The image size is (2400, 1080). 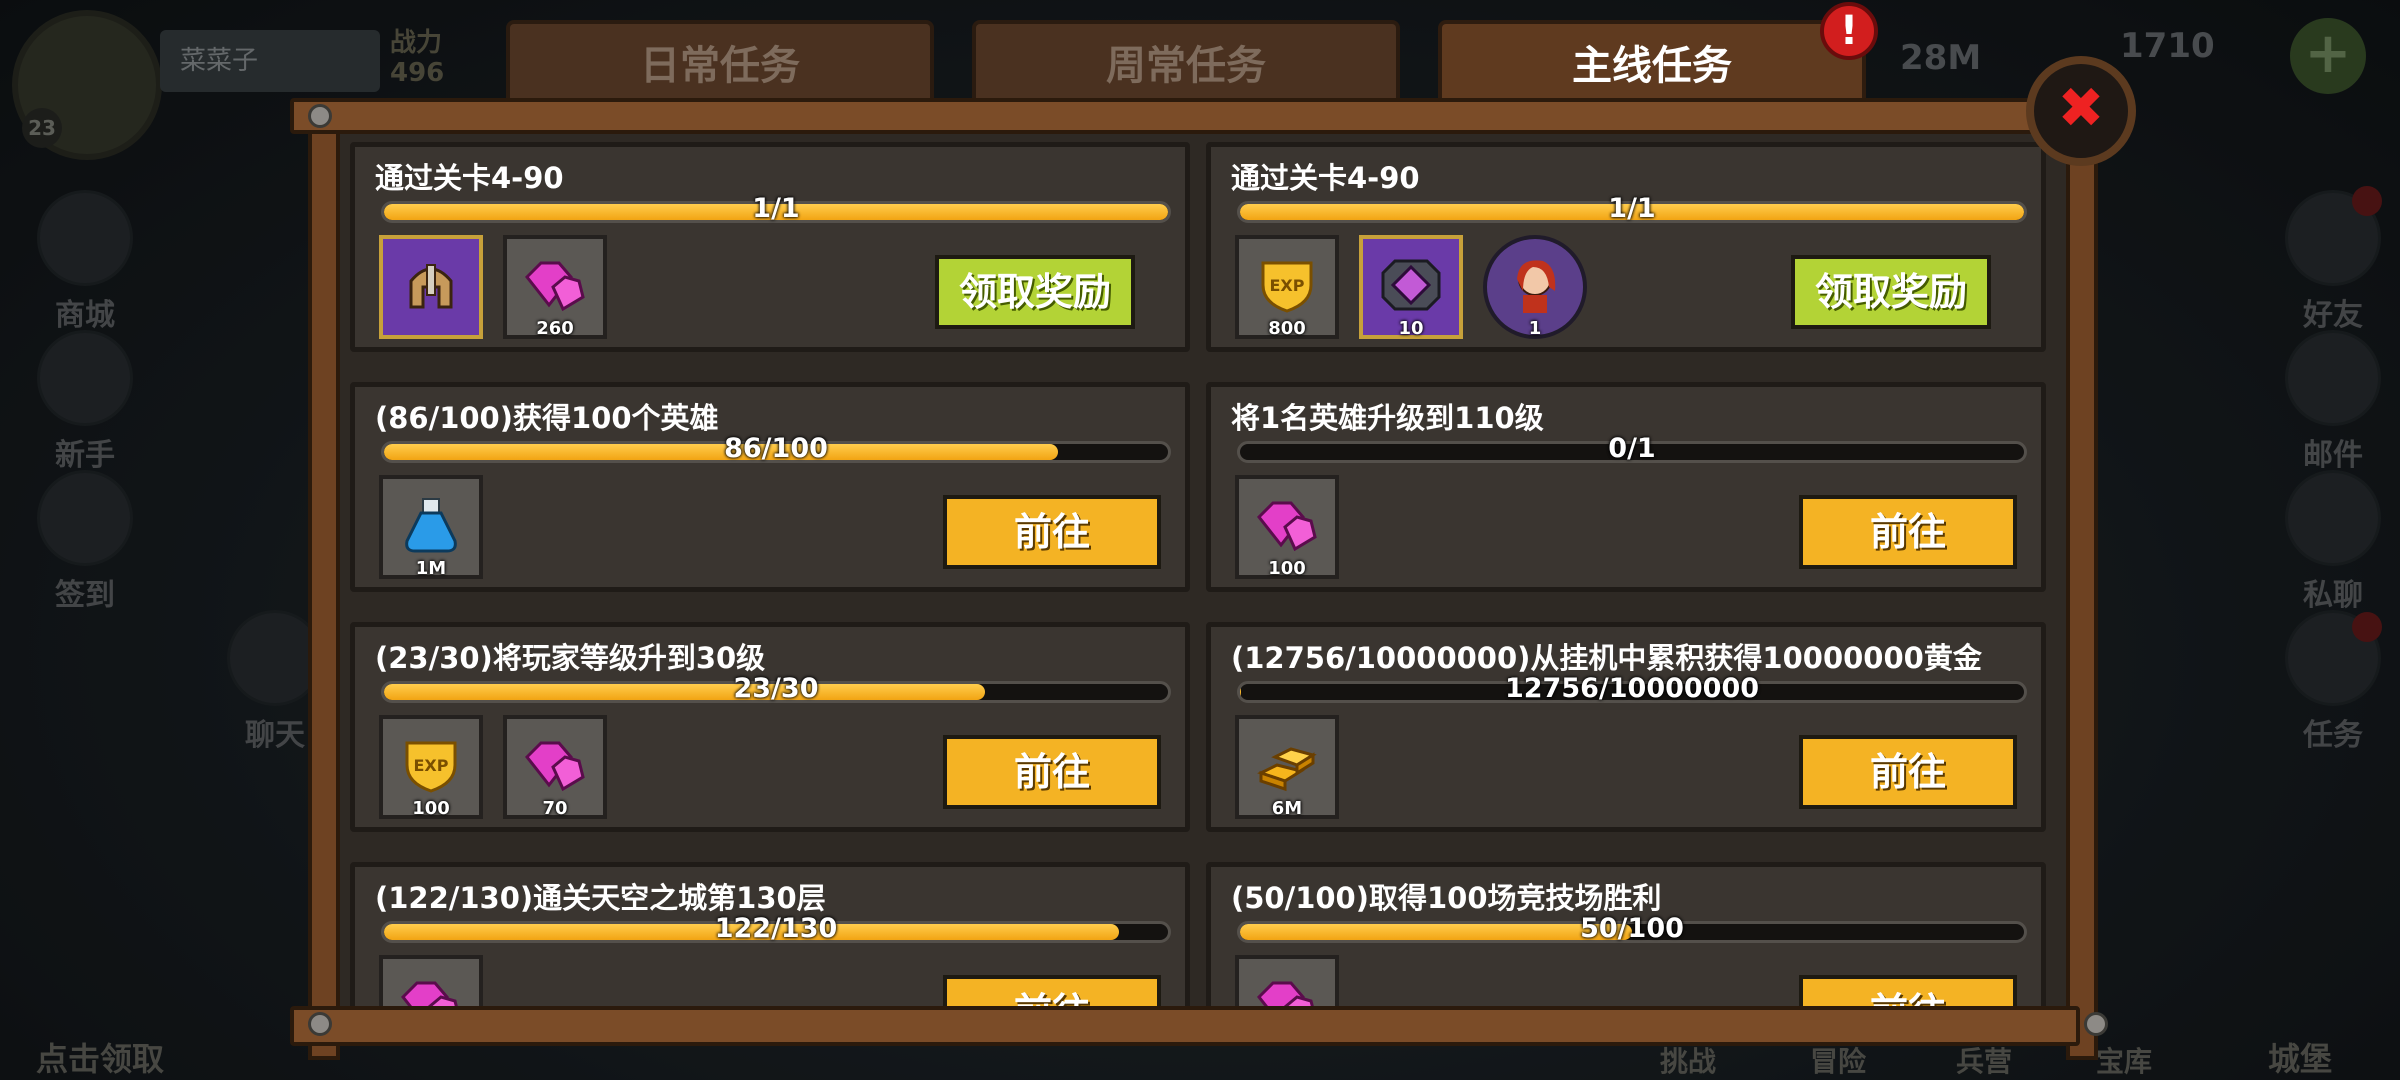 I want to click on reward-quantity: 6M, so click(x=1287, y=808).